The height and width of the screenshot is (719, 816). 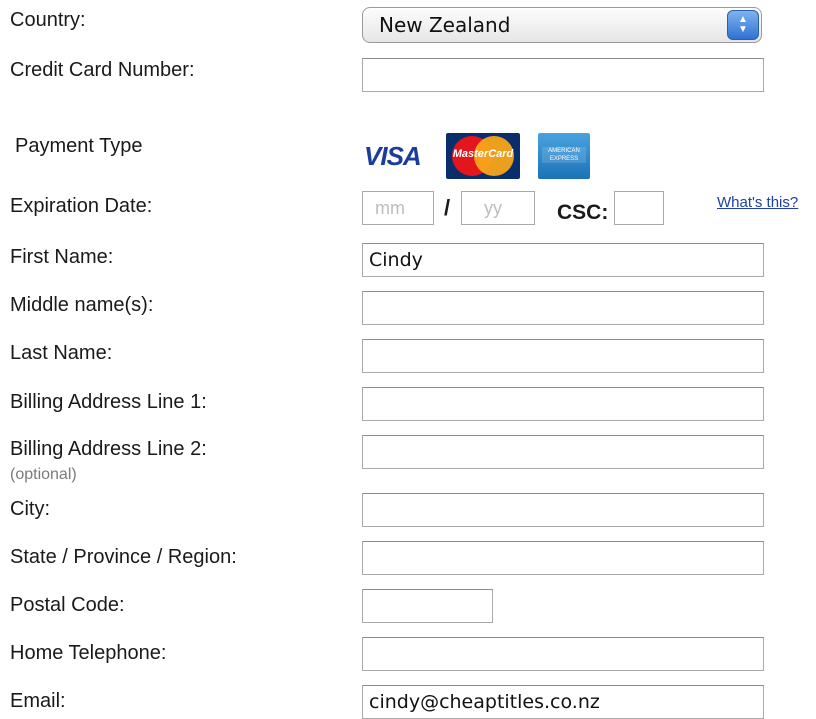 What do you see at coordinates (79, 146) in the screenshot?
I see `payment-type-label: Payment Type` at bounding box center [79, 146].